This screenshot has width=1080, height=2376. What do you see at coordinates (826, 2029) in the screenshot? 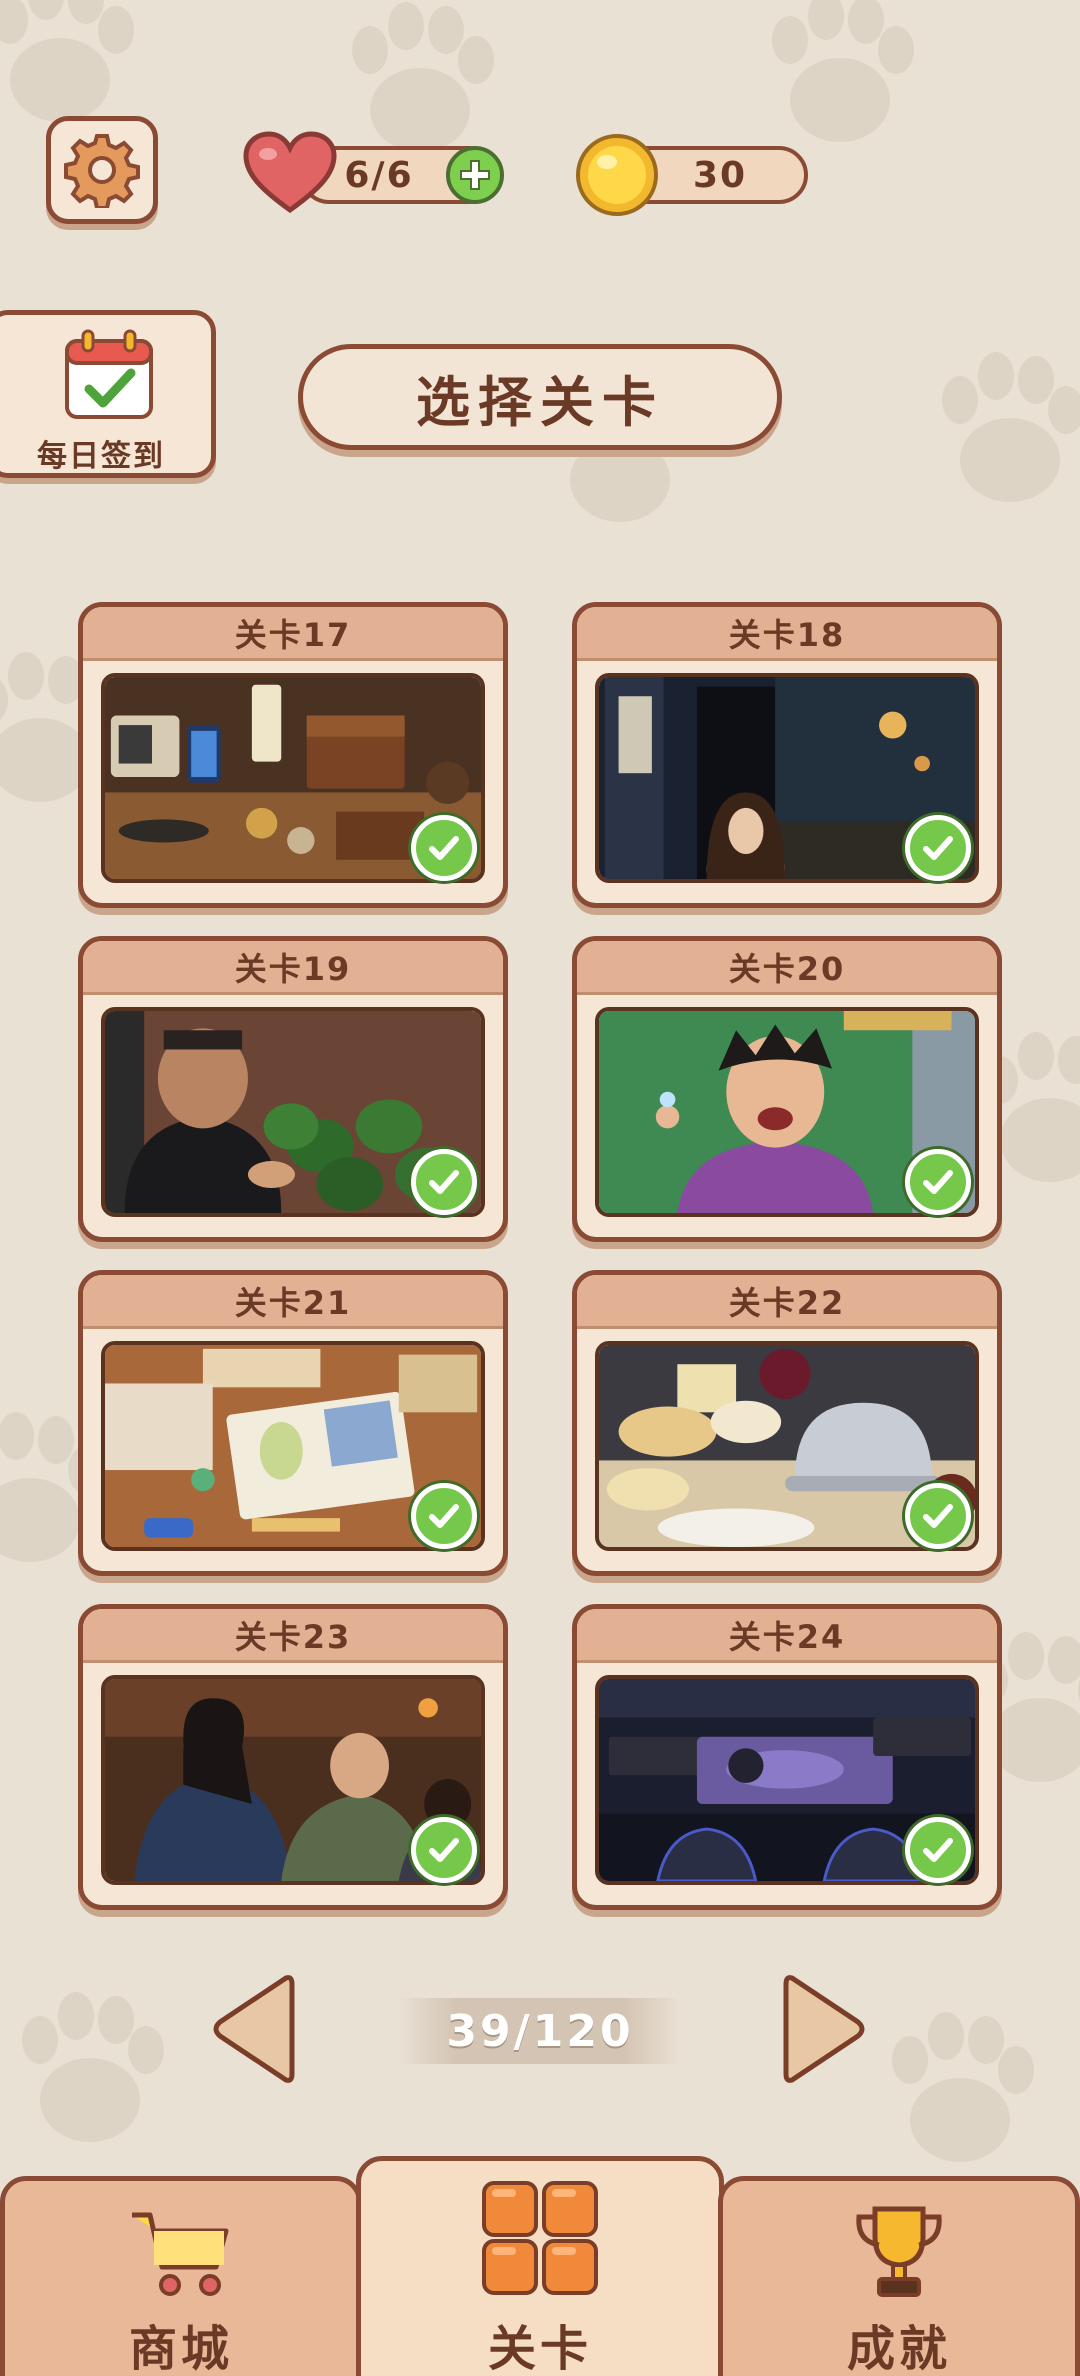
I see `next-page-arrow-icon` at bounding box center [826, 2029].